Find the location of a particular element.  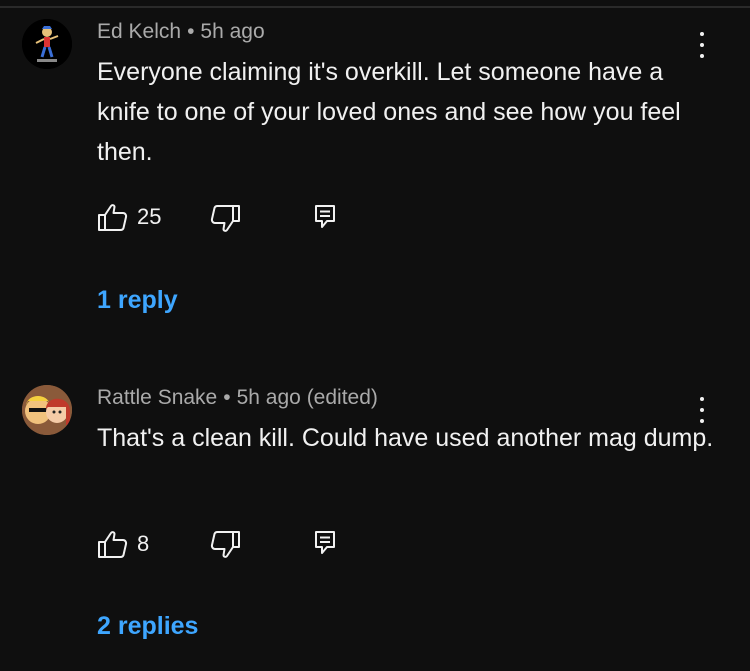

top-divider is located at coordinates (375, 7).